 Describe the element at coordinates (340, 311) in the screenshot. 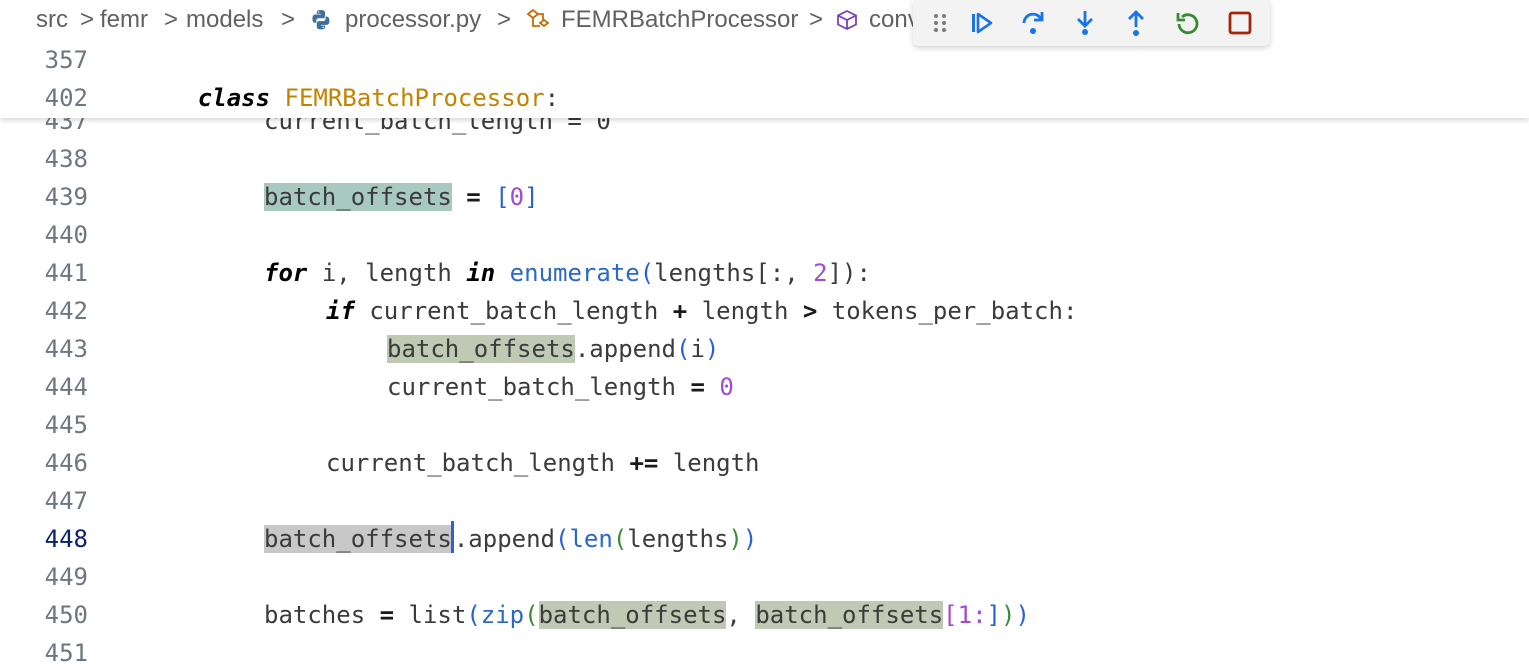

I see `keyword: if` at that location.